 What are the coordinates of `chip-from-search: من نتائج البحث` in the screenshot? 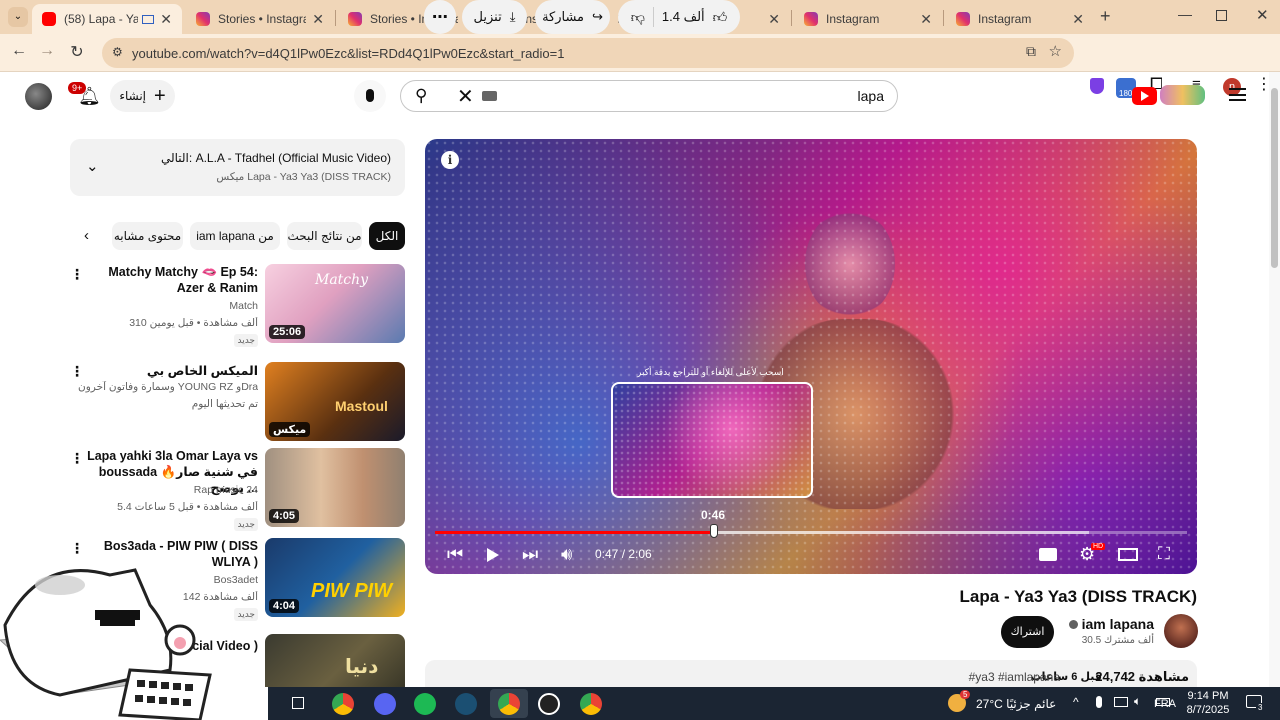 It's located at (324, 236).